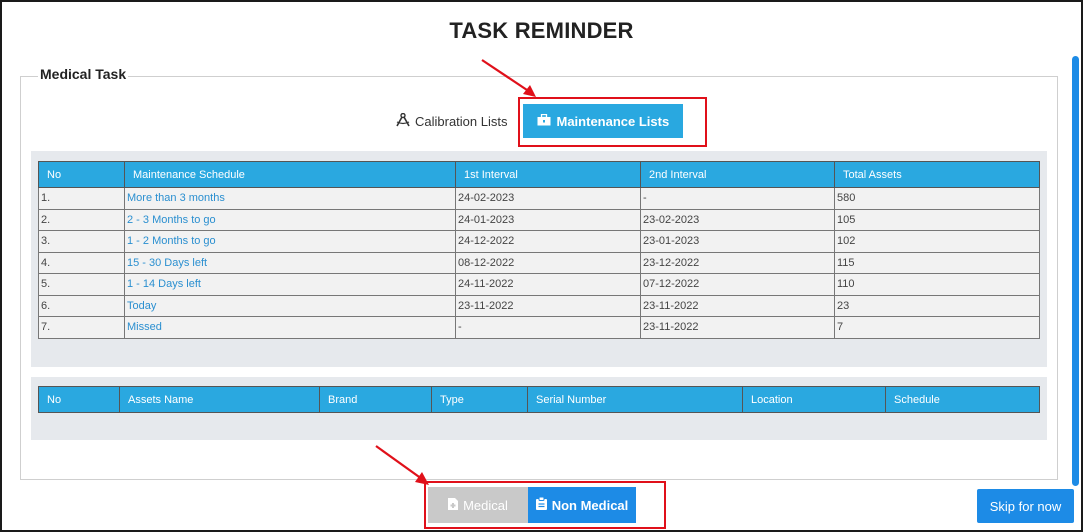 The height and width of the screenshot is (532, 1083). I want to click on tab-non-medical: Non Medical, so click(582, 505).